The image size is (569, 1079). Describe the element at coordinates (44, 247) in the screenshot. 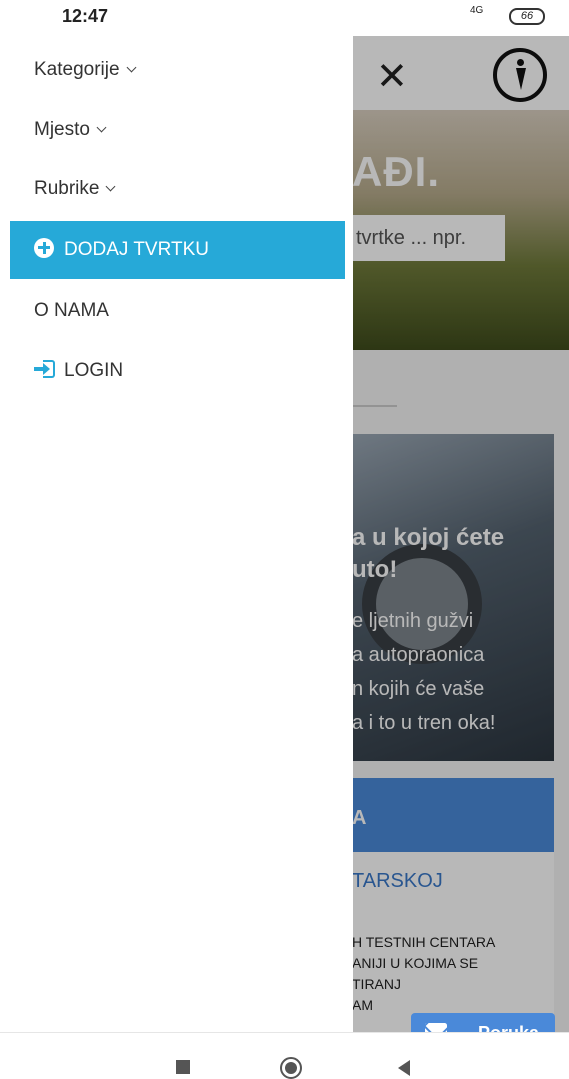

I see `plus-circle-icon` at that location.